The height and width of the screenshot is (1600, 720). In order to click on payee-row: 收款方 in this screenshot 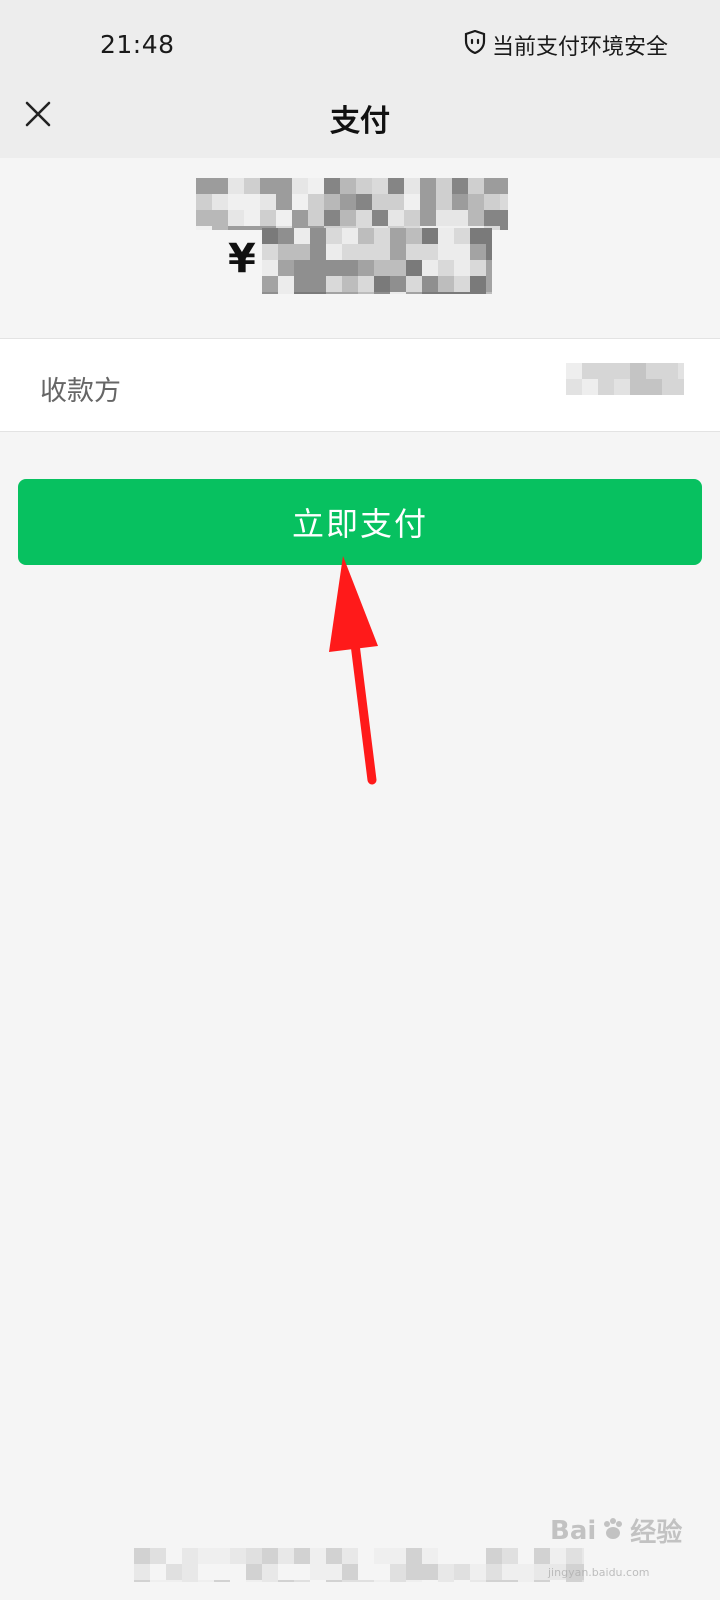, I will do `click(360, 385)`.